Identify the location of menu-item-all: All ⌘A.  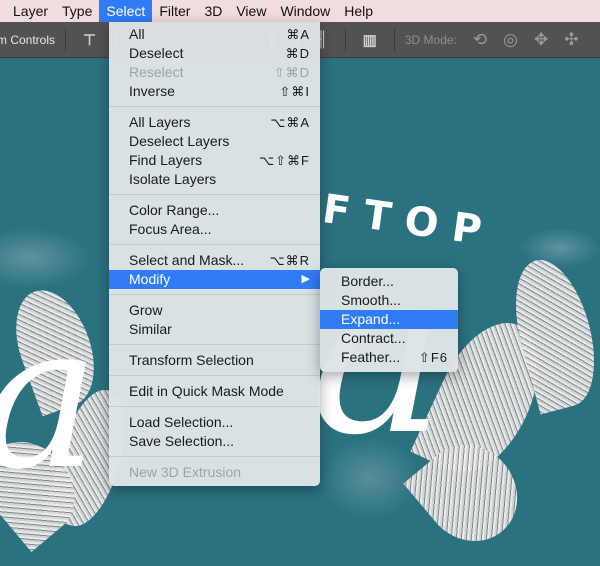
(214, 34).